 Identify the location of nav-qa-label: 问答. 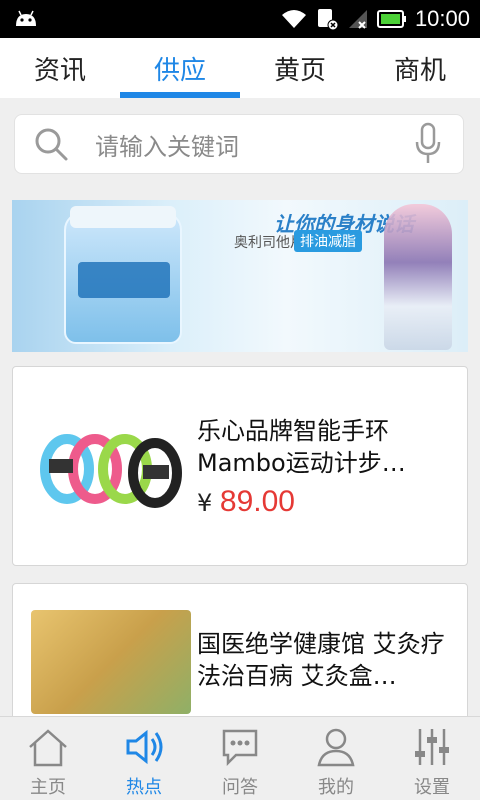
(240, 787).